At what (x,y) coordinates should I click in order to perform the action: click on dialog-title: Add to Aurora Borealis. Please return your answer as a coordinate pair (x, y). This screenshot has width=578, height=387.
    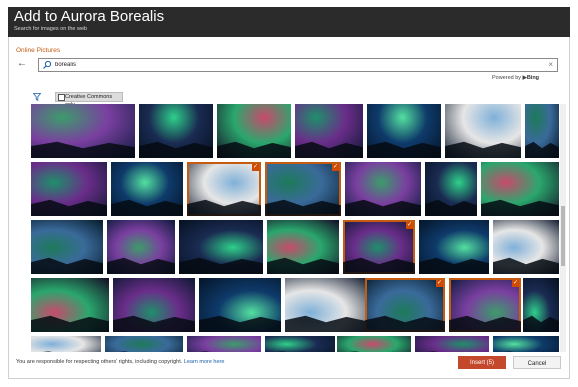
    Looking at the image, I should click on (89, 16).